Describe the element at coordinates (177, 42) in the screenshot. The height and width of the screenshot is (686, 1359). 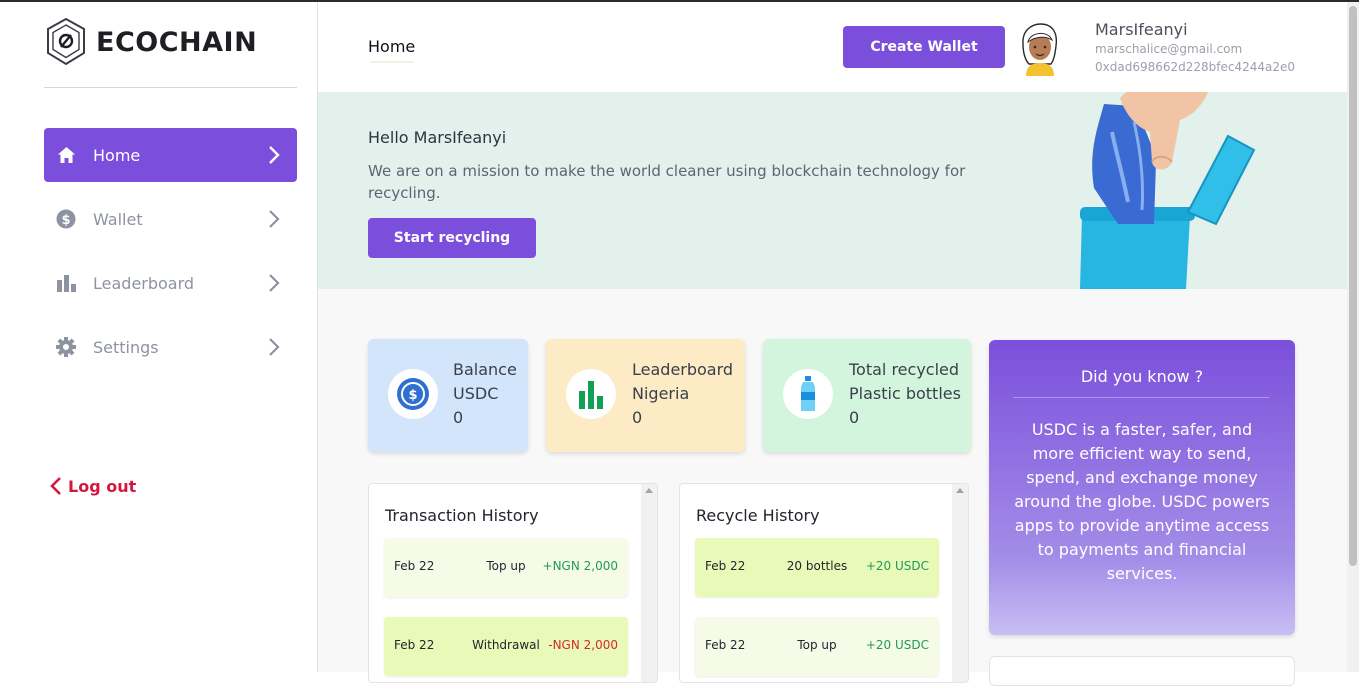
I see `brand-name: ECOCHAIN` at that location.